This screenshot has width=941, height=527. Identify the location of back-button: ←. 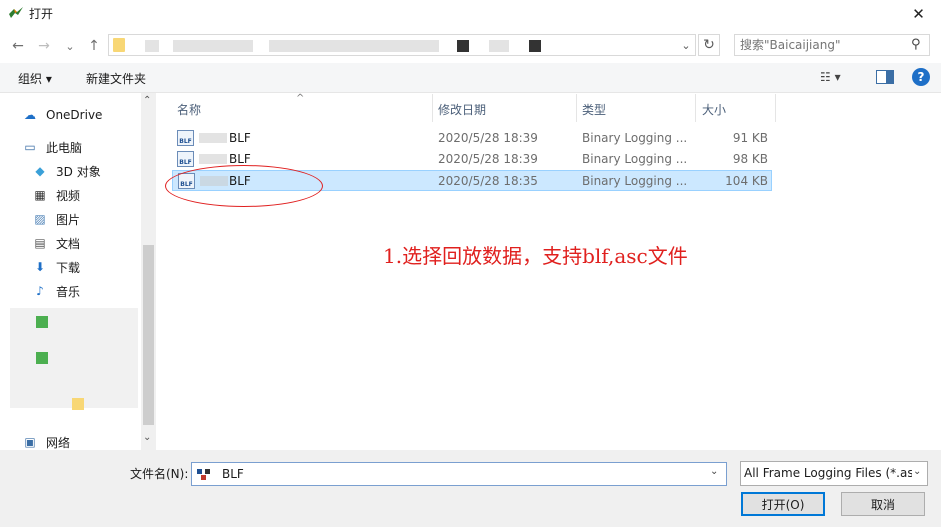
(18, 46).